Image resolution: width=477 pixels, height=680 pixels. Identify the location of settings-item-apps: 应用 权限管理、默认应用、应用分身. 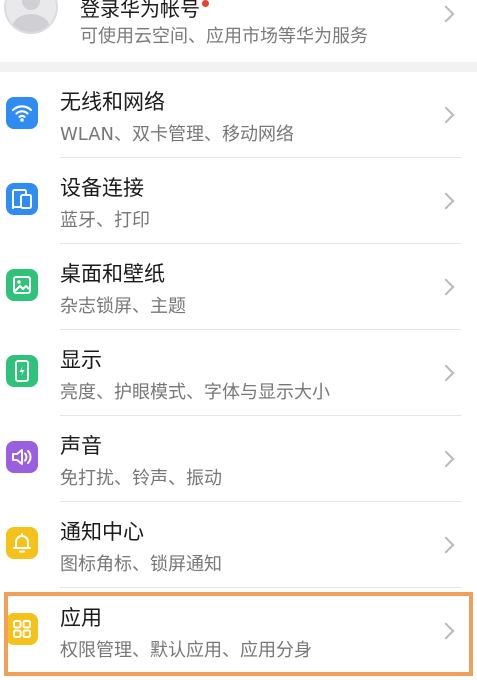
(238, 631).